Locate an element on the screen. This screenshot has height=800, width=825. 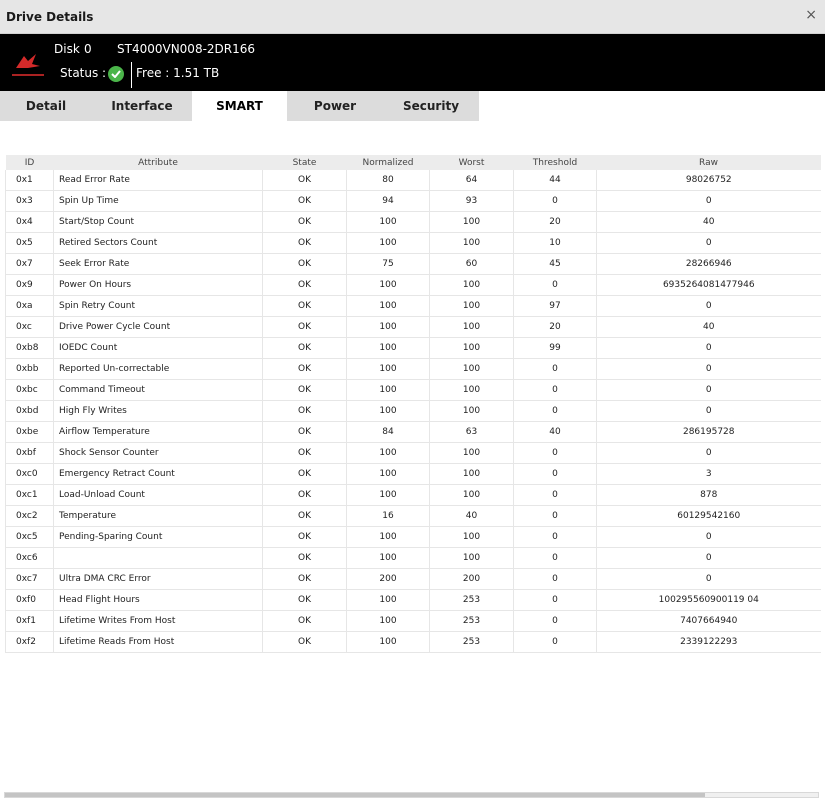
cell-worst: 63 is located at coordinates (471, 432).